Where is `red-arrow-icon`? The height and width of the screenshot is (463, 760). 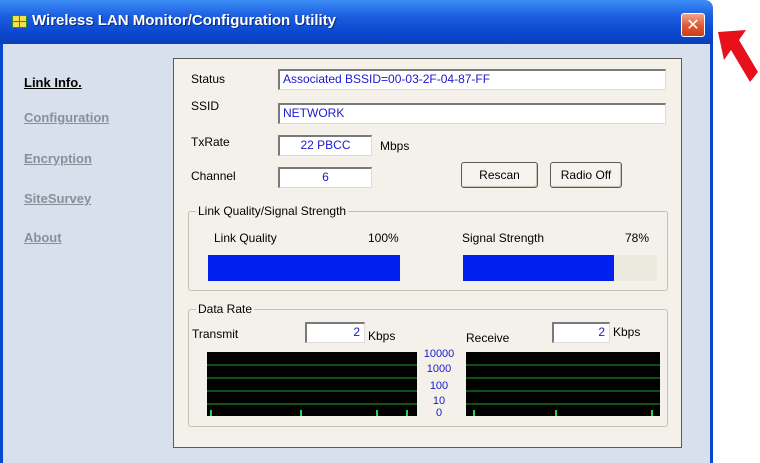 red-arrow-icon is located at coordinates (738, 56).